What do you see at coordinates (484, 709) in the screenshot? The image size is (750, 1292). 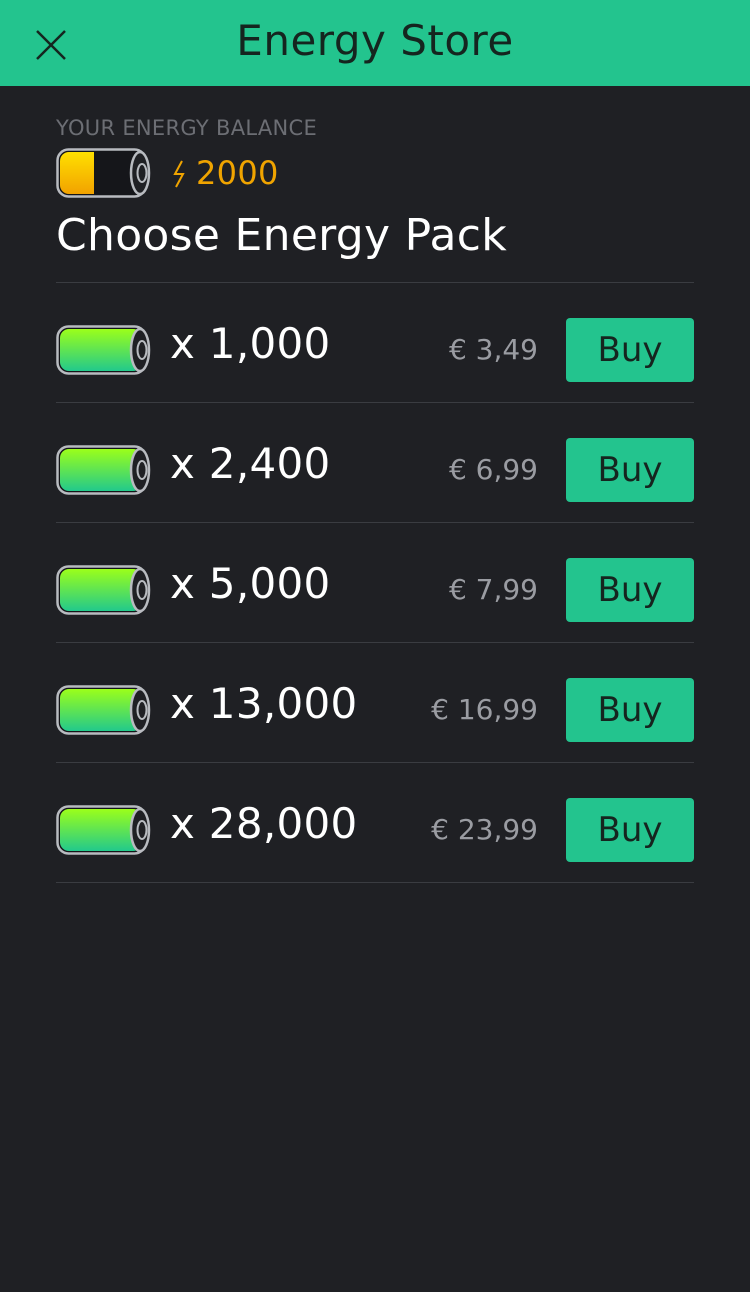 I see `pack-price: € 16,99` at bounding box center [484, 709].